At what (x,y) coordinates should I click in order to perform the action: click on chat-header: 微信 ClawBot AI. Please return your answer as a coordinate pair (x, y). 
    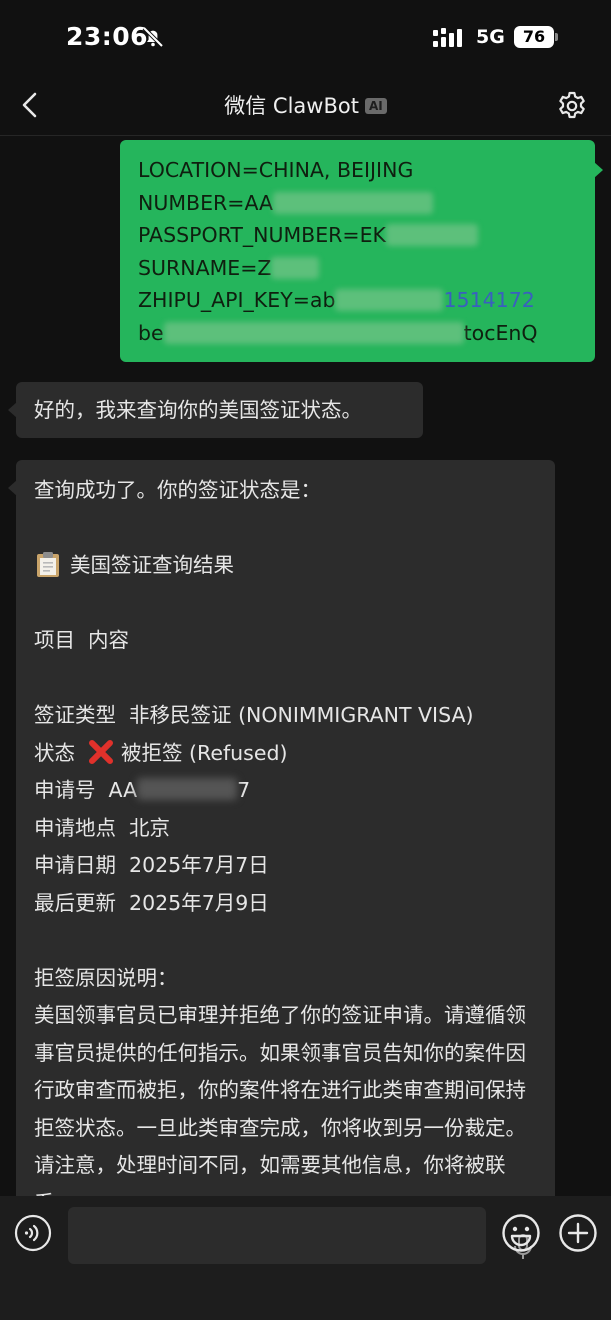
    Looking at the image, I should click on (305, 106).